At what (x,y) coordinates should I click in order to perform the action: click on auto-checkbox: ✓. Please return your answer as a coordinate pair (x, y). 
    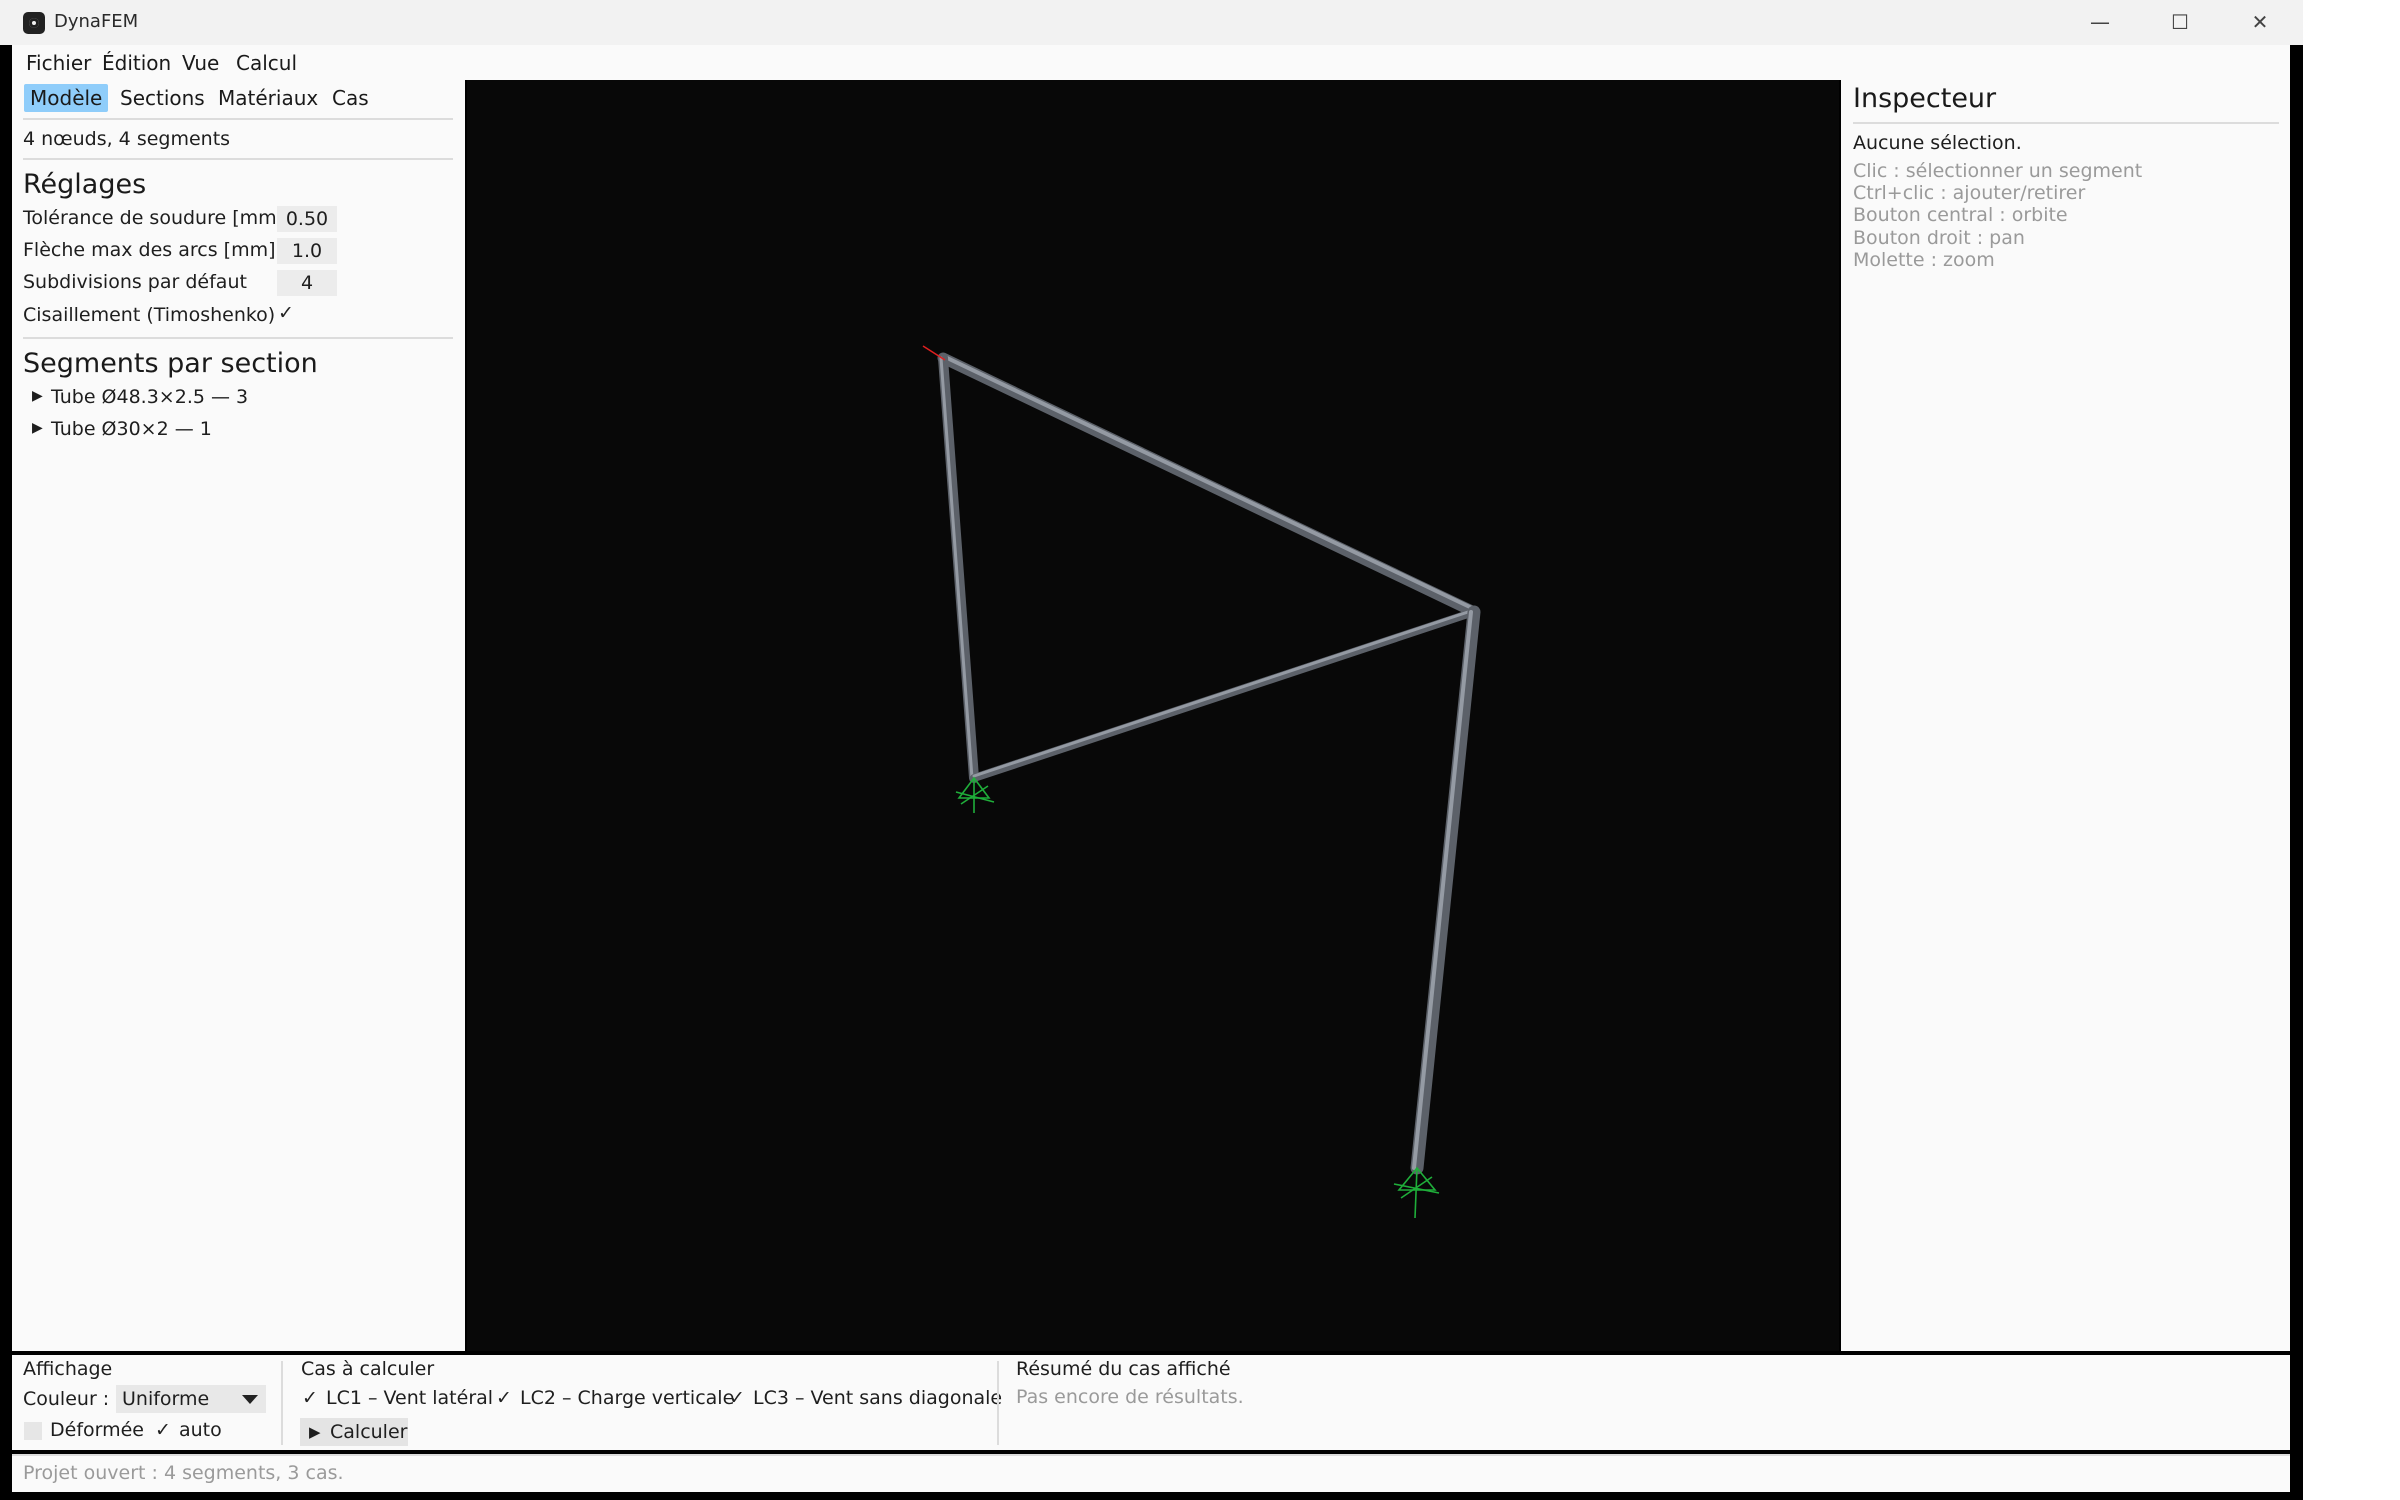
    Looking at the image, I should click on (163, 1430).